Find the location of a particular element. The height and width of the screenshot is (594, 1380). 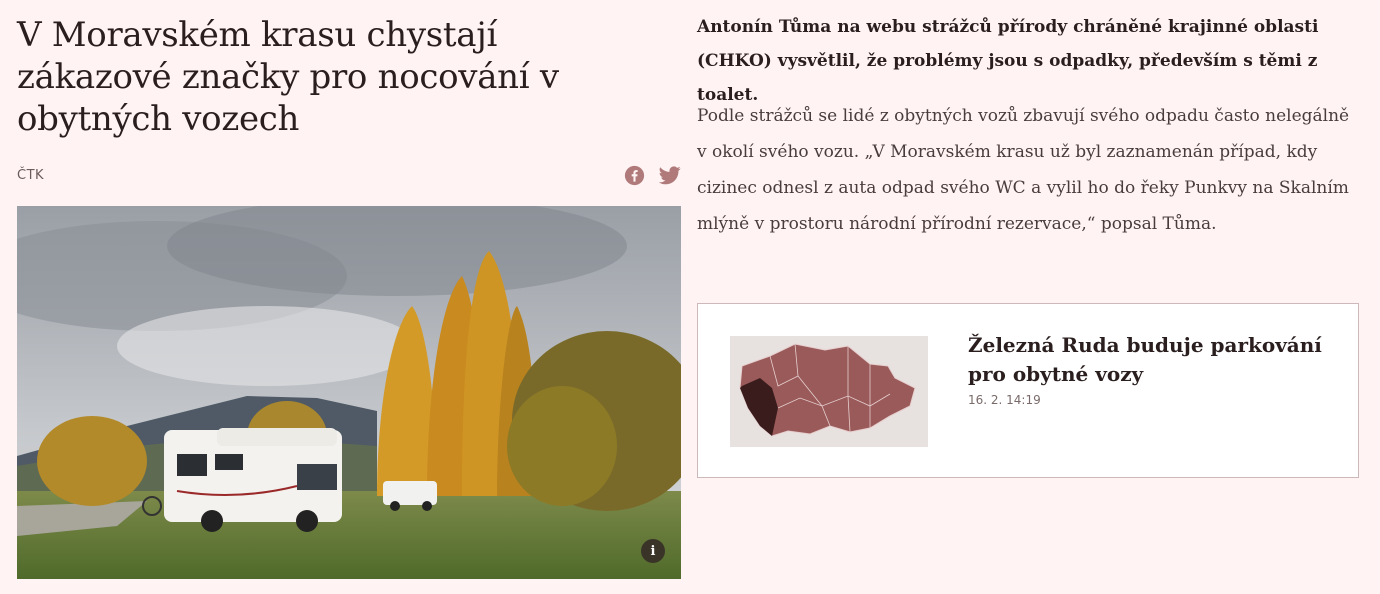

facebook-icon is located at coordinates (634, 175).